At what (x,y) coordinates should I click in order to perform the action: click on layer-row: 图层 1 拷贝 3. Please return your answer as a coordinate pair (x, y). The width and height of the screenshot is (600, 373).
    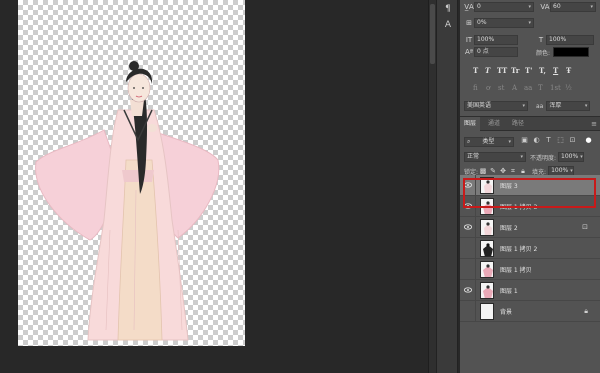
    Looking at the image, I should click on (530, 206).